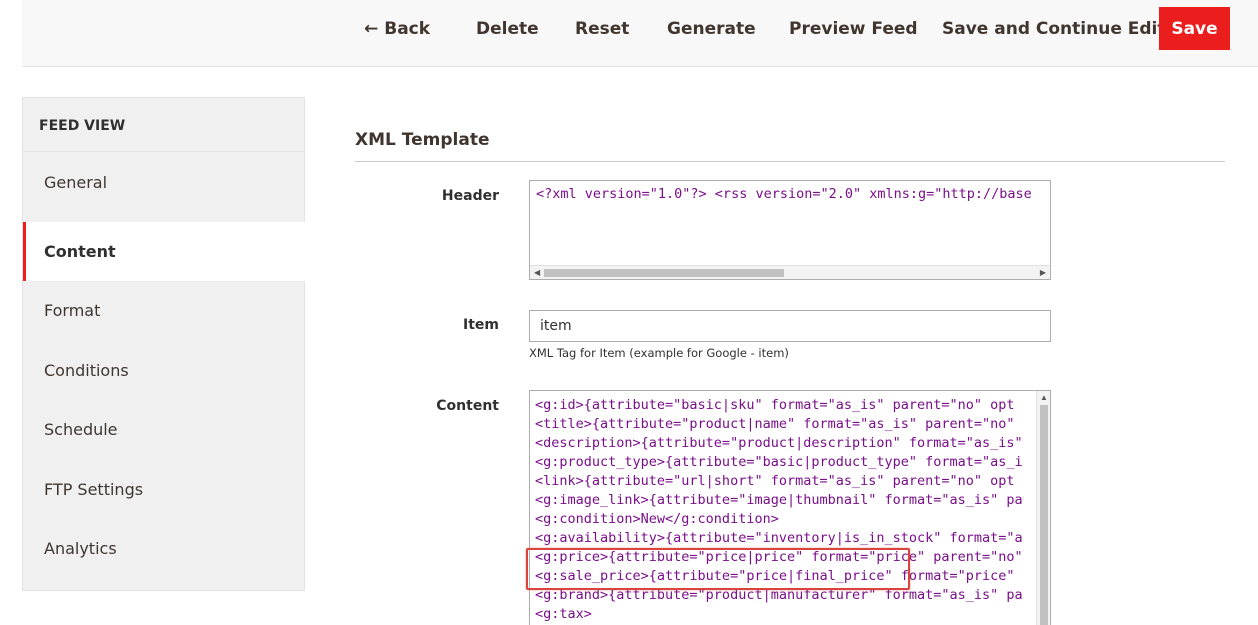 This screenshot has width=1258, height=625. What do you see at coordinates (1054, 29) in the screenshot?
I see `save-and-continue-button: Save and Continue Edit` at bounding box center [1054, 29].